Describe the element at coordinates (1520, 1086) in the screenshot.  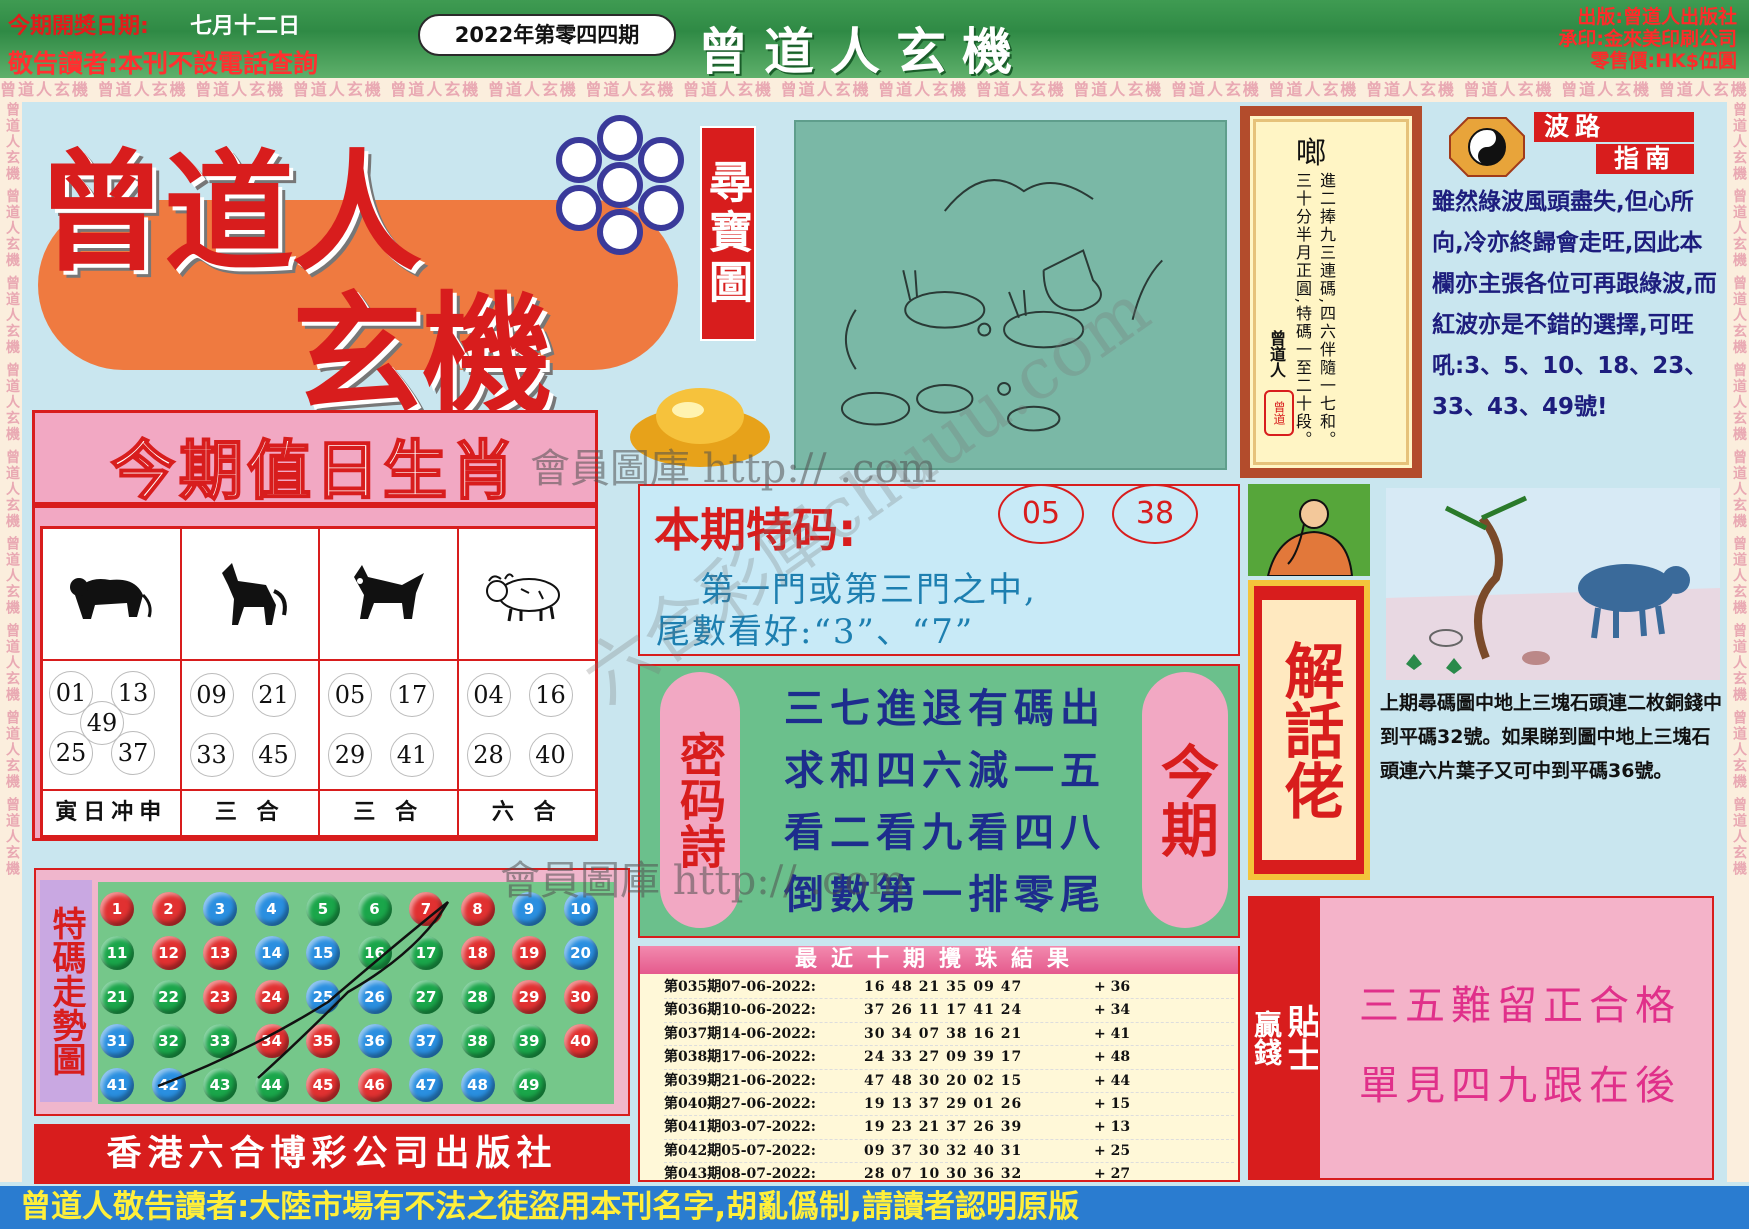
I see `tips-line: 單見四九跟在後` at that location.